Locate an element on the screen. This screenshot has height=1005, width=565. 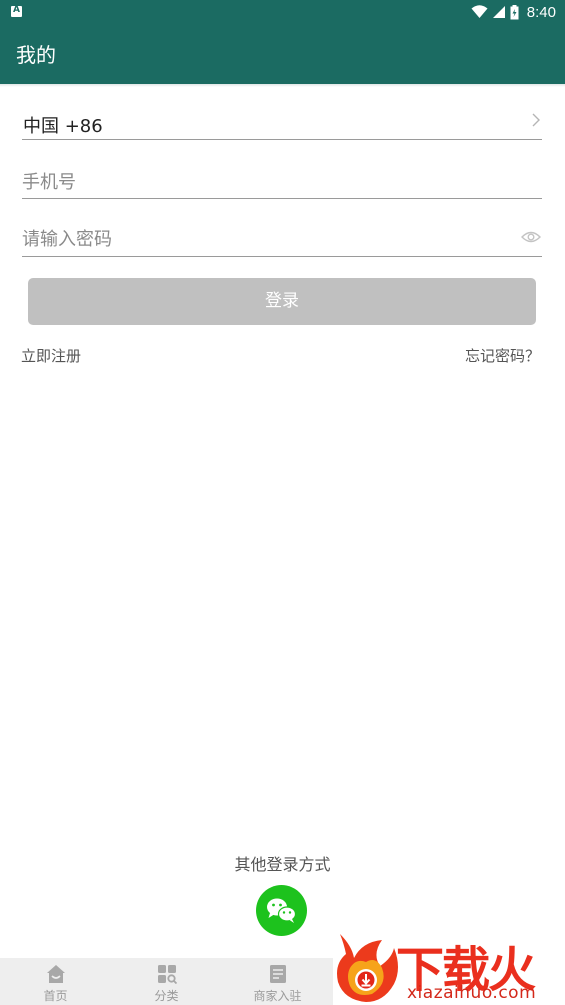
status-icons: 8:40 is located at coordinates (513, 12).